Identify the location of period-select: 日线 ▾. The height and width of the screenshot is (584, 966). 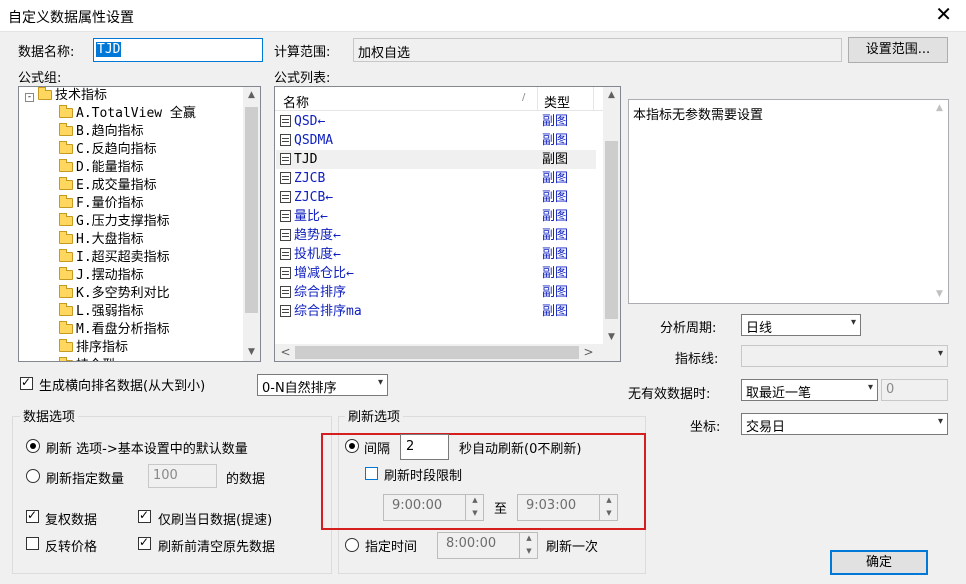
(801, 325).